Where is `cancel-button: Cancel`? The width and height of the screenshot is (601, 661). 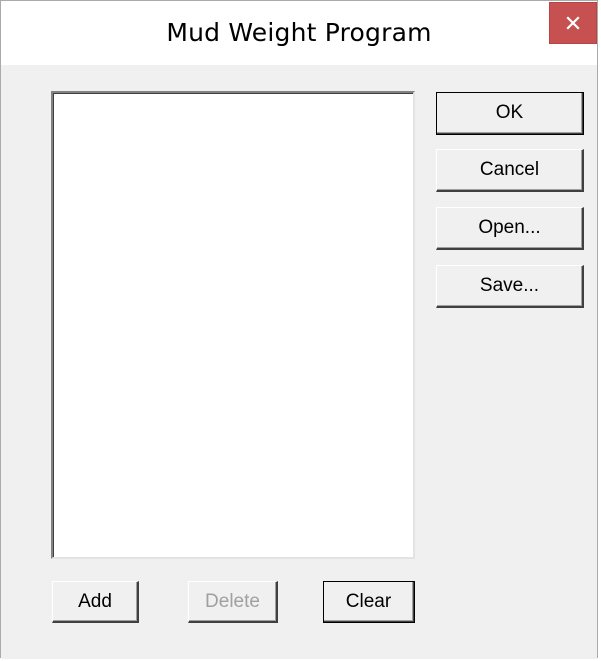
cancel-button: Cancel is located at coordinates (510, 170).